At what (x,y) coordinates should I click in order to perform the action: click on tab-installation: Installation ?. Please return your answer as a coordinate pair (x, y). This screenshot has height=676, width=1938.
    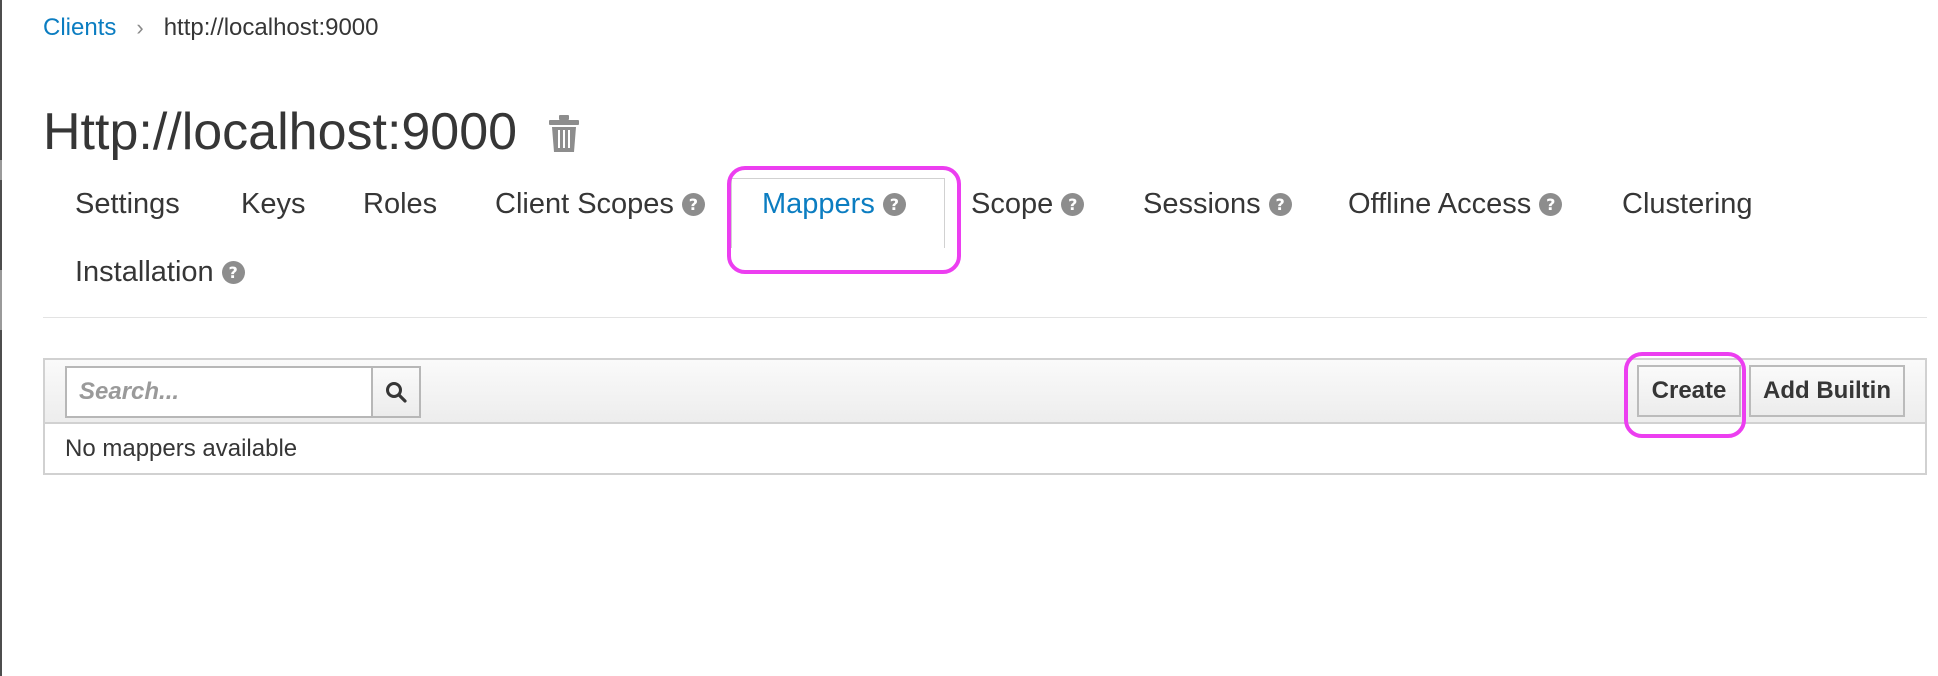
    Looking at the image, I should click on (160, 272).